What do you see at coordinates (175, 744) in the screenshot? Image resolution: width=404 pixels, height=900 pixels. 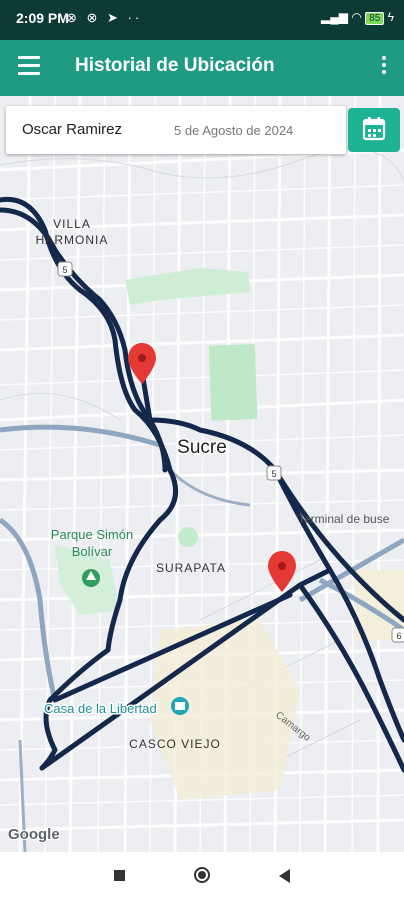 I see `map-label-casco: CASCO VIEJO` at bounding box center [175, 744].